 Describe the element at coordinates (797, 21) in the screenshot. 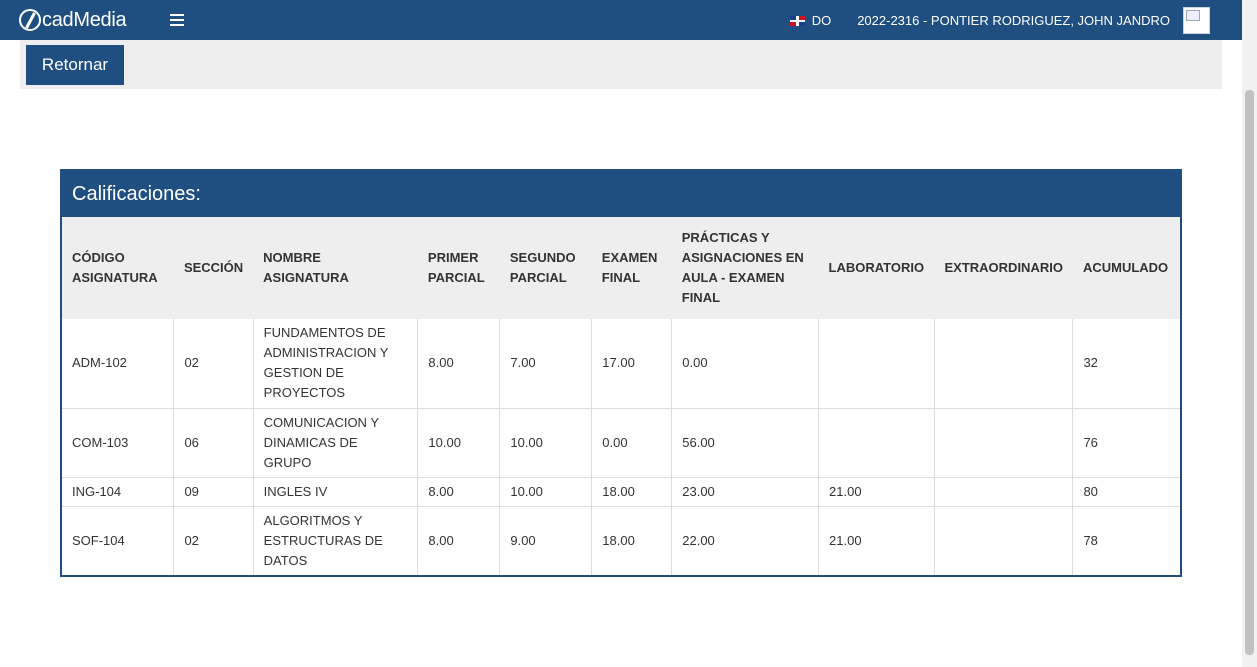

I see `dominican-flag-icon` at that location.